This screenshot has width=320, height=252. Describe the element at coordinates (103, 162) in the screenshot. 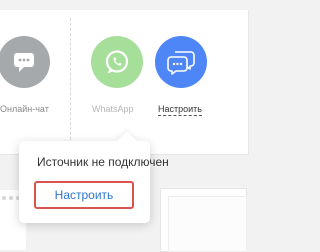

I see `popup-message: Источник не подключен` at that location.